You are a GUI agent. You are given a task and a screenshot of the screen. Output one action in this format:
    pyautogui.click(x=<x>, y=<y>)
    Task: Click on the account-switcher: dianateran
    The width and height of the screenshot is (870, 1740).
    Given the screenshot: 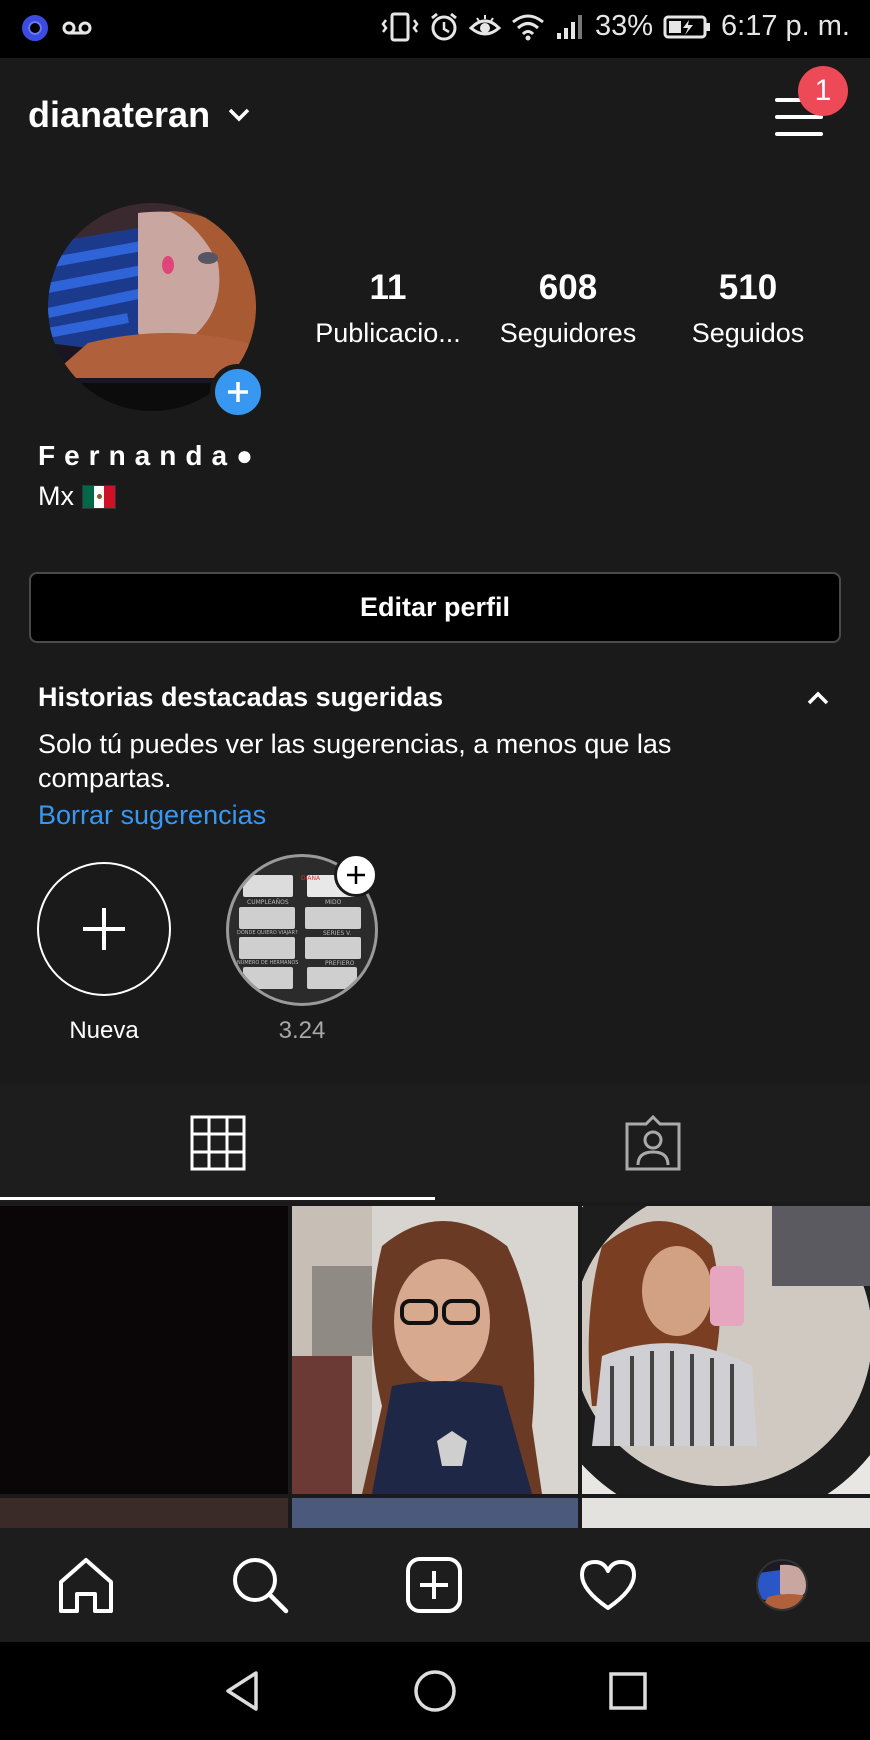 What is the action you would take?
    pyautogui.click(x=139, y=115)
    